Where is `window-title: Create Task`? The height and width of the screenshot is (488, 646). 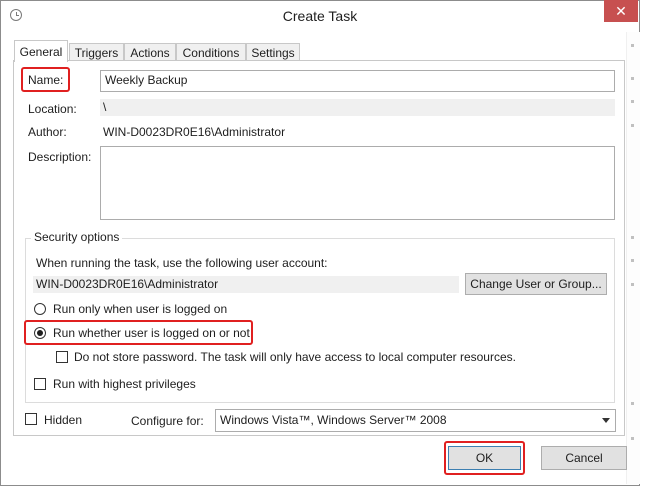
window-title: Create Task is located at coordinates (320, 16).